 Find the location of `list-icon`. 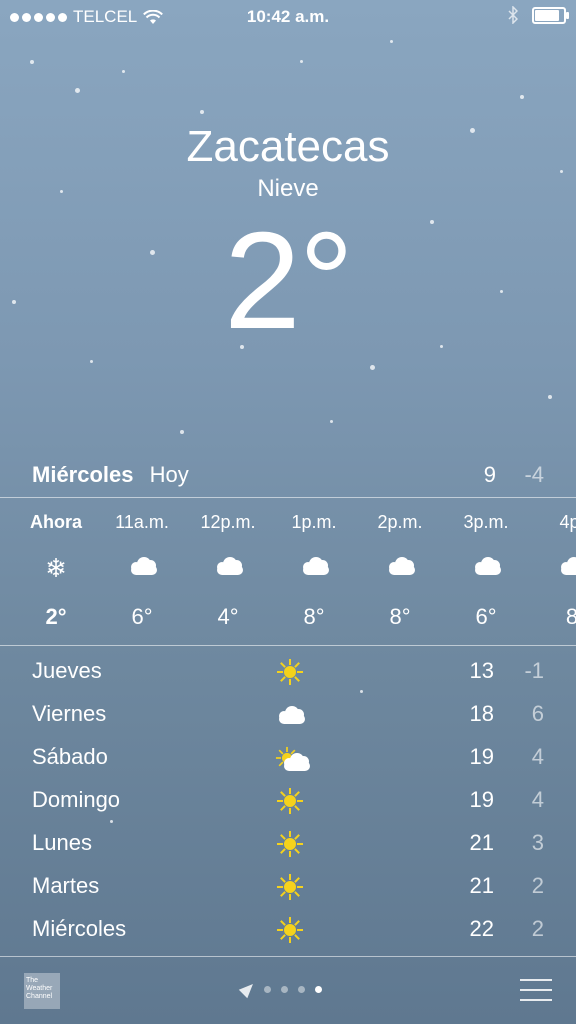

list-icon is located at coordinates (536, 990).